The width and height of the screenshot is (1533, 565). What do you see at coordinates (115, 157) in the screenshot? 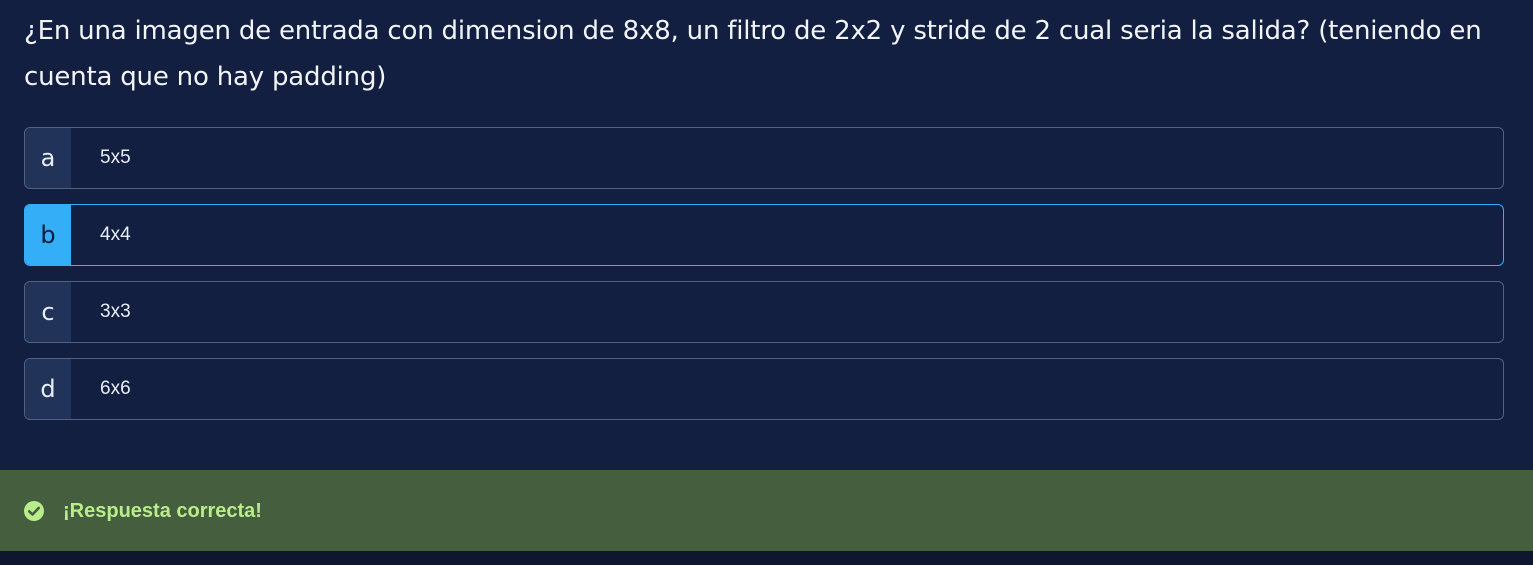
I see `option-label: 5x5` at bounding box center [115, 157].